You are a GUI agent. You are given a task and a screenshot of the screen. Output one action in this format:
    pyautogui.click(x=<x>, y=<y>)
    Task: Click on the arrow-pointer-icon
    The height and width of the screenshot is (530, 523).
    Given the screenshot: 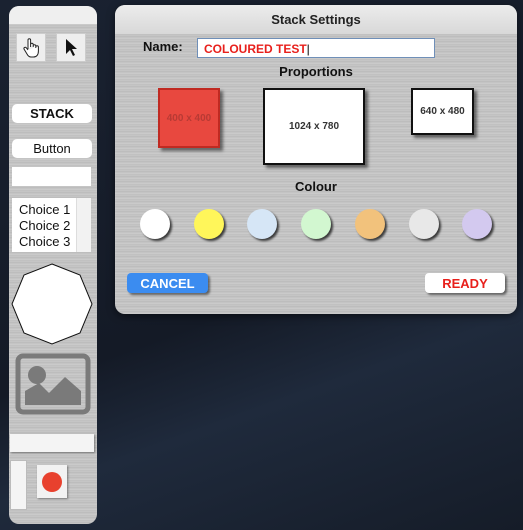 What is the action you would take?
    pyautogui.click(x=71, y=47)
    